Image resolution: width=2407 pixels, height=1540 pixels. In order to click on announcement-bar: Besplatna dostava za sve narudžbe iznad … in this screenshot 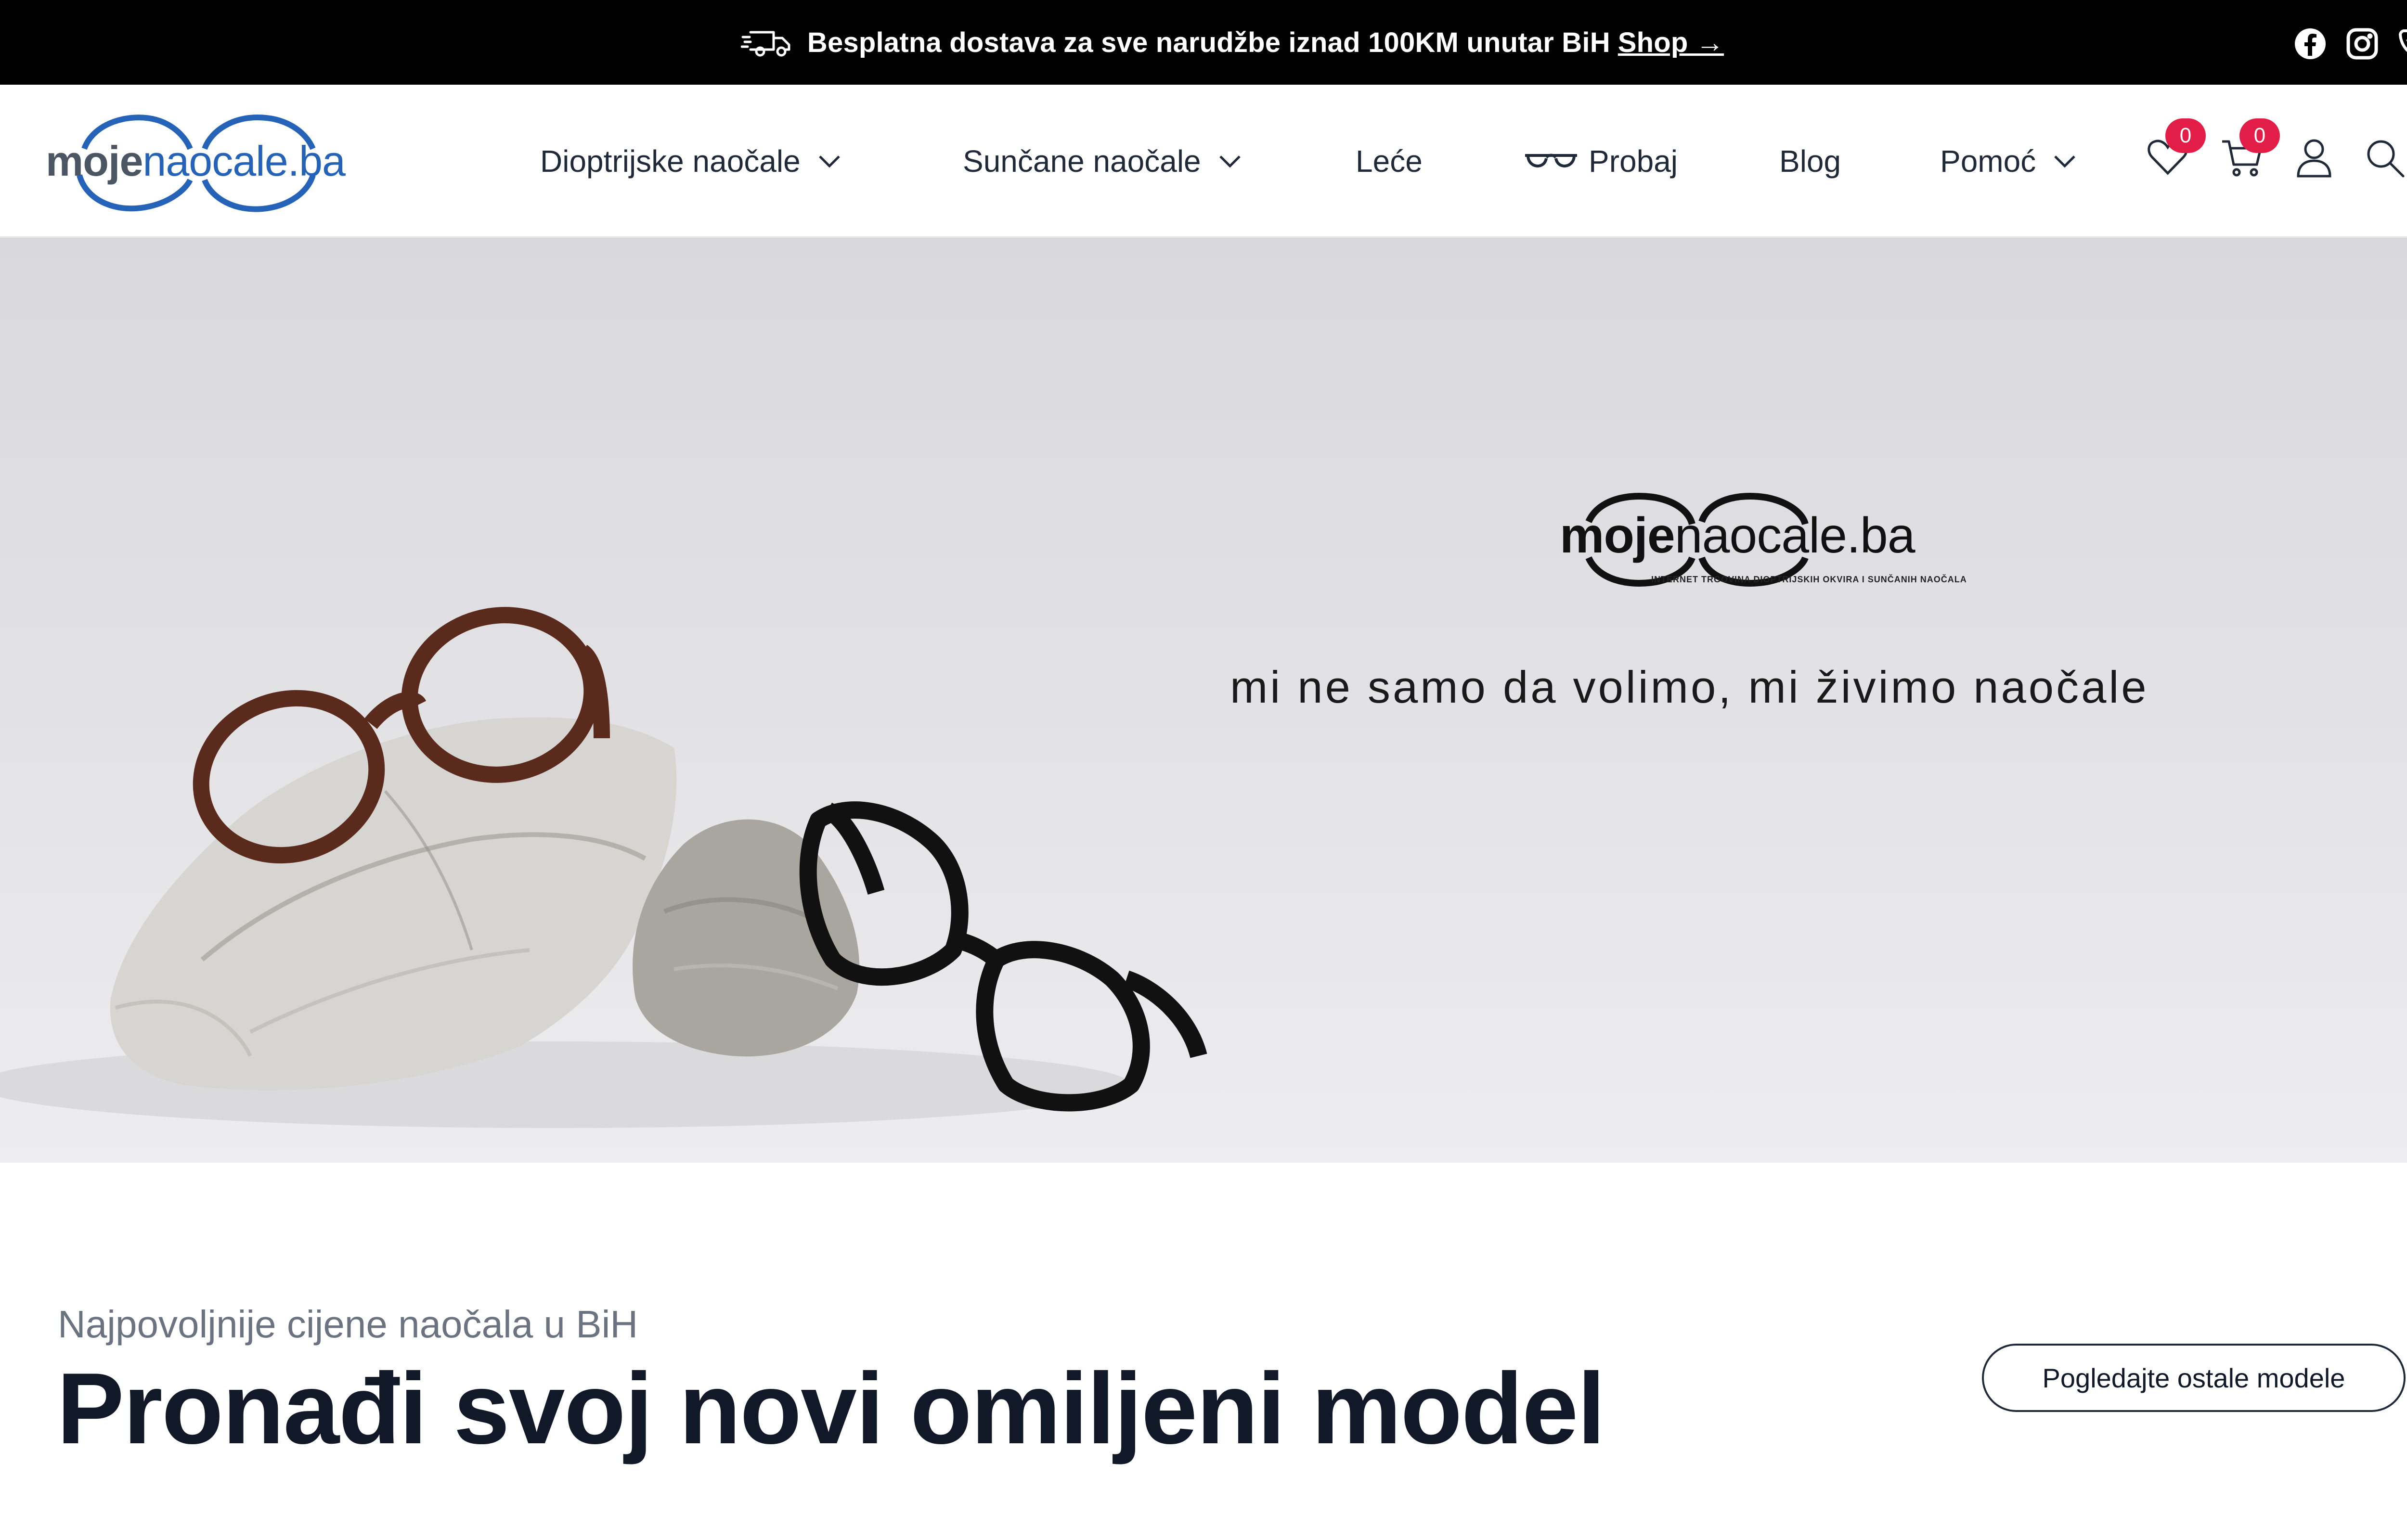, I will do `click(1203, 42)`.